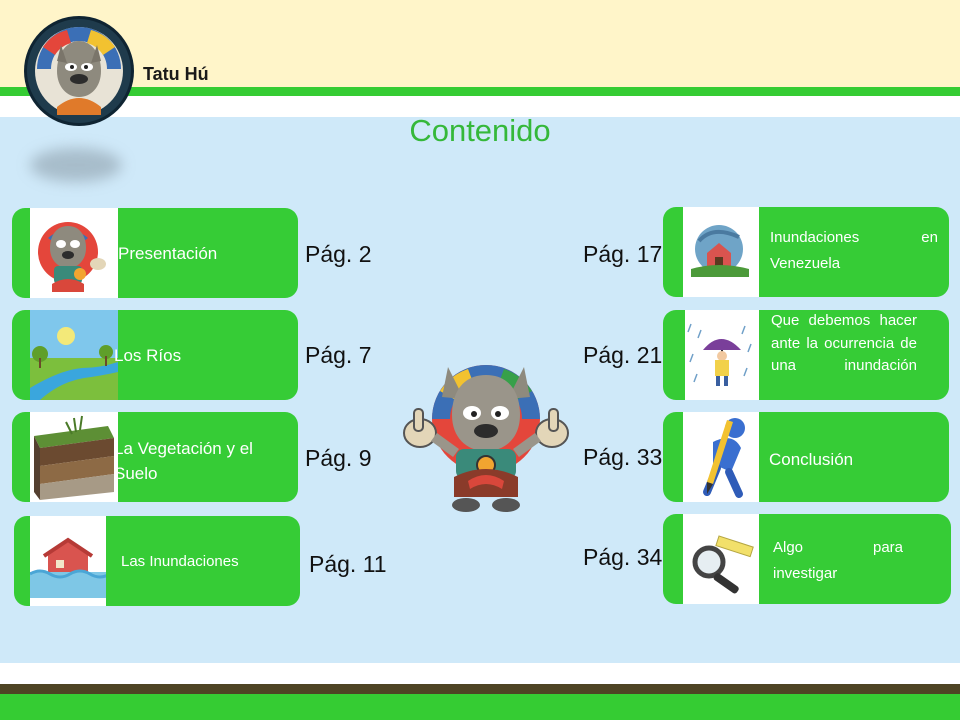 The width and height of the screenshot is (960, 720). I want to click on toc-page-number: Pág. 33, so click(623, 457).